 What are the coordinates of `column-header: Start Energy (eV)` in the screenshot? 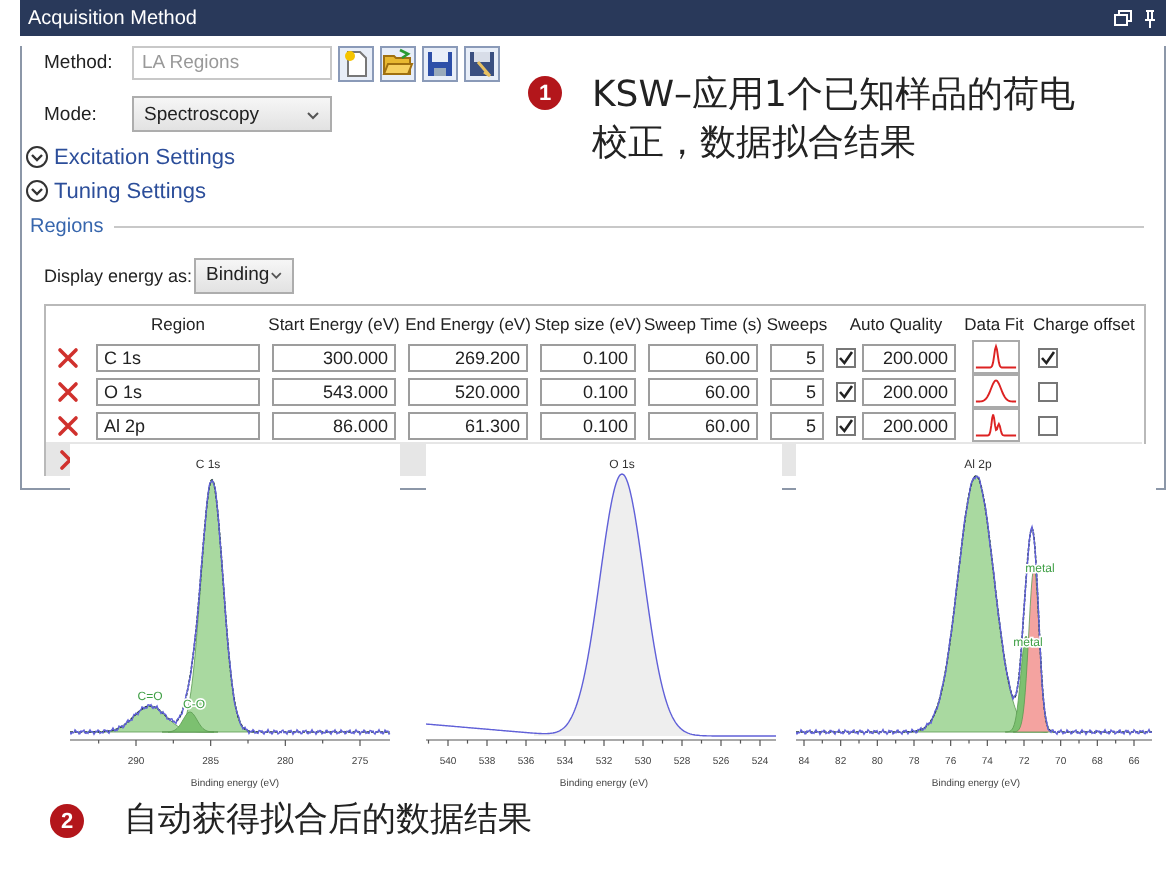 It's located at (334, 323).